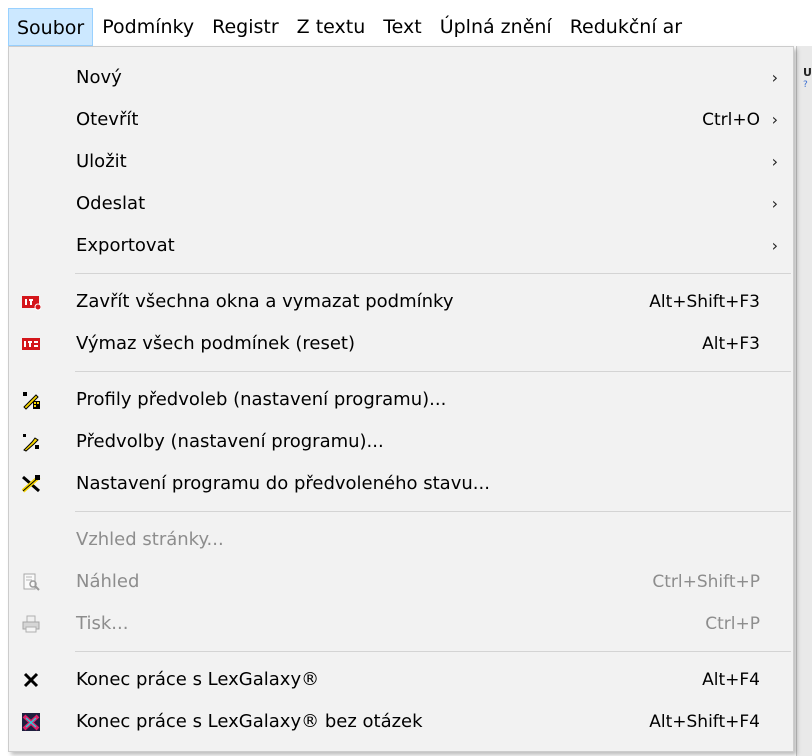  What do you see at coordinates (51, 27) in the screenshot?
I see `menu-soubor: Soubor` at bounding box center [51, 27].